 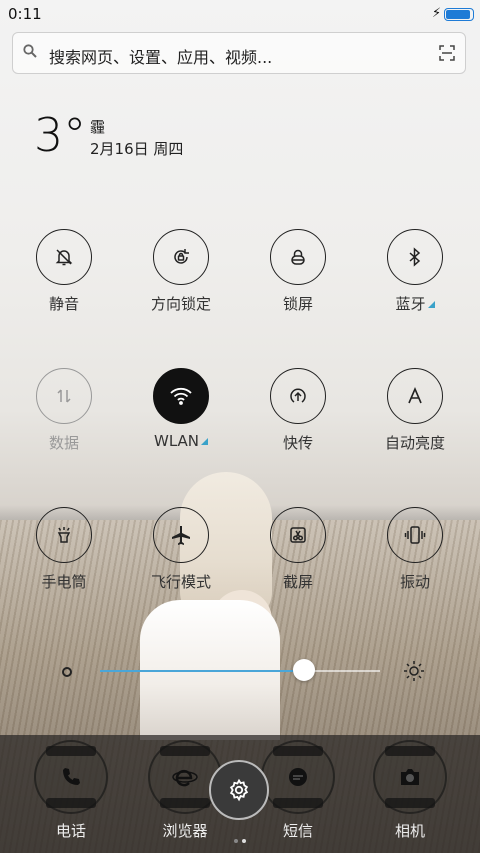 I want to click on auto-brightness-icon, so click(x=415, y=396).